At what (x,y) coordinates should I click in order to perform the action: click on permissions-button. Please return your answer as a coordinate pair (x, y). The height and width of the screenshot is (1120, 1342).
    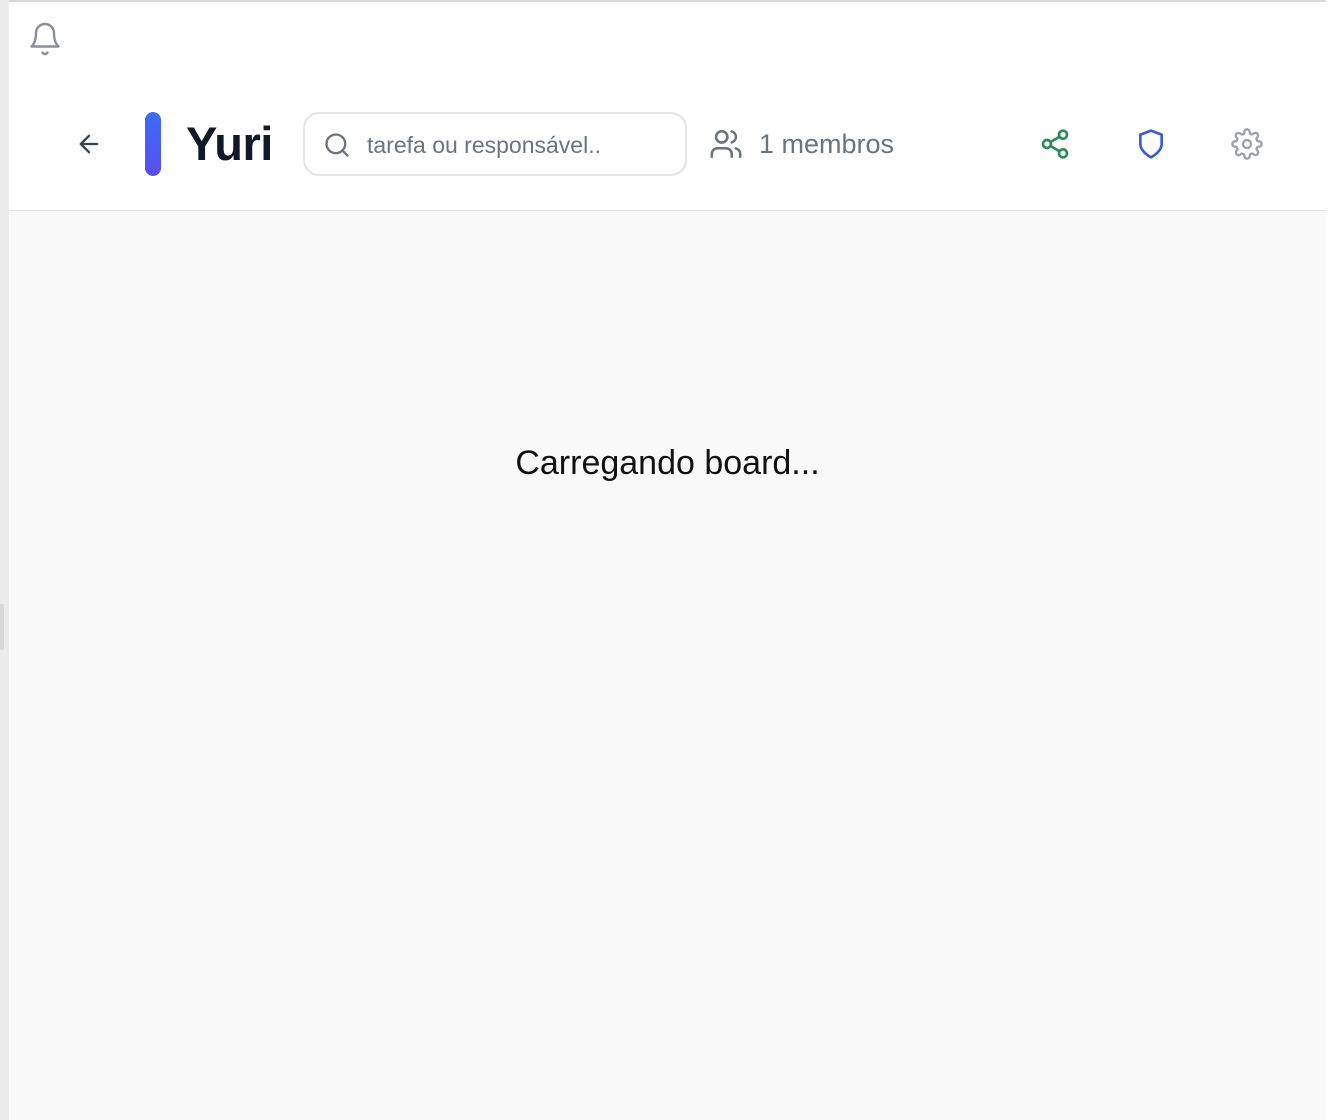
    Looking at the image, I should click on (1151, 144).